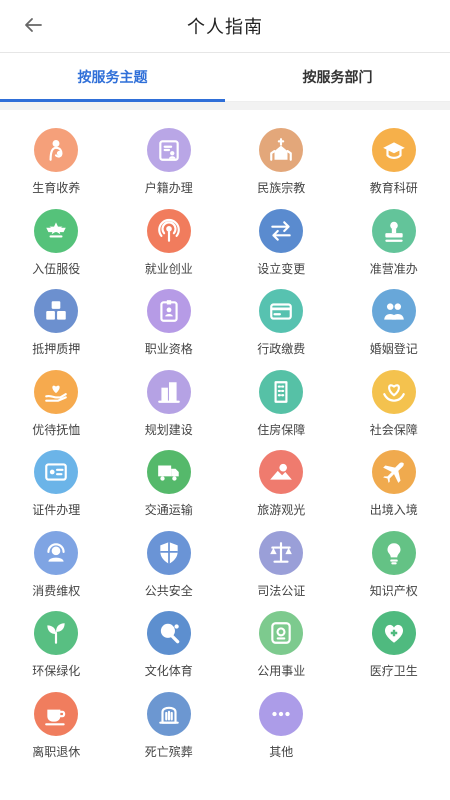  What do you see at coordinates (56, 633) in the screenshot?
I see `sprout-icon` at bounding box center [56, 633].